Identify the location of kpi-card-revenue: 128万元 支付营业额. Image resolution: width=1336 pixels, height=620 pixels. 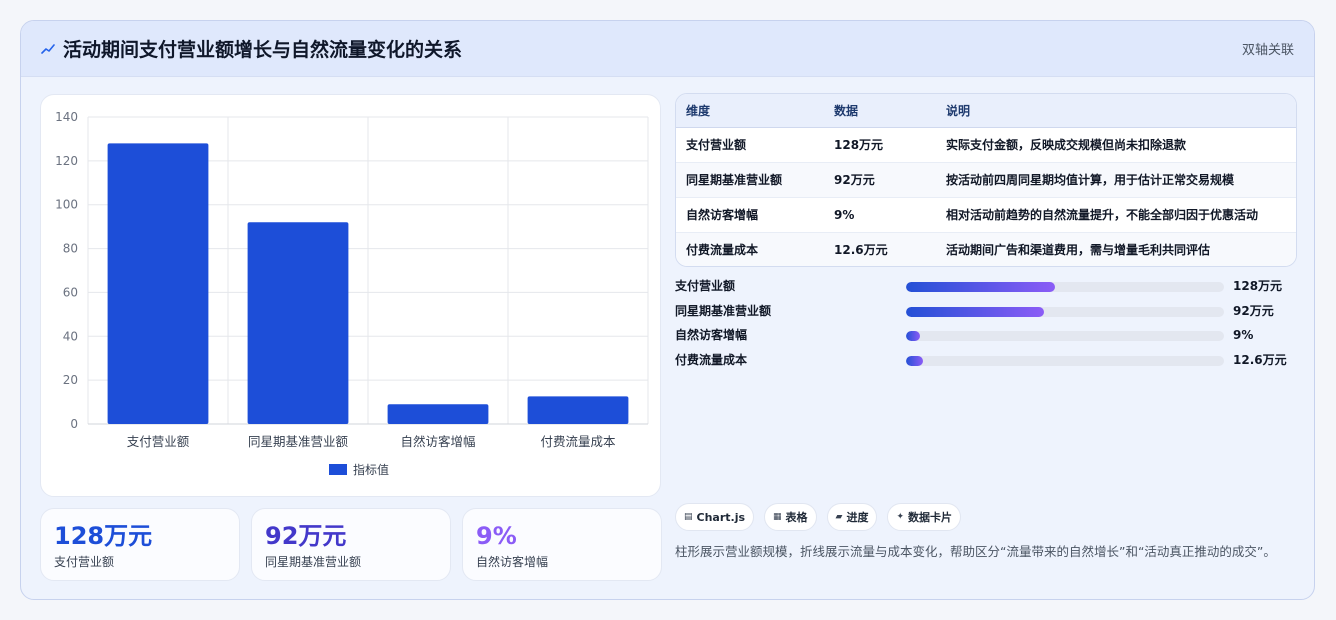
(140, 544).